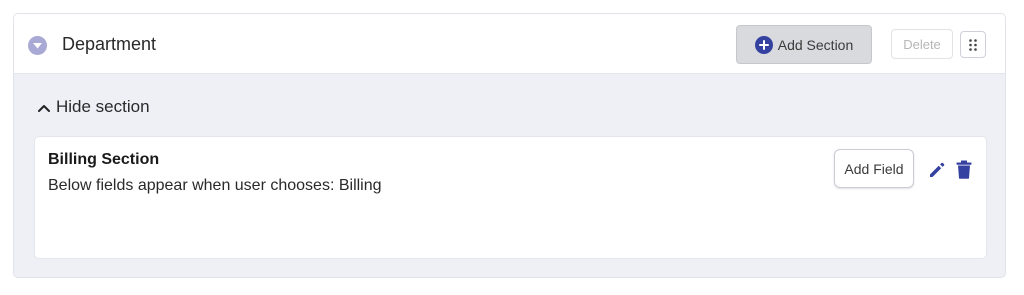  I want to click on delete-button: Delete, so click(922, 44).